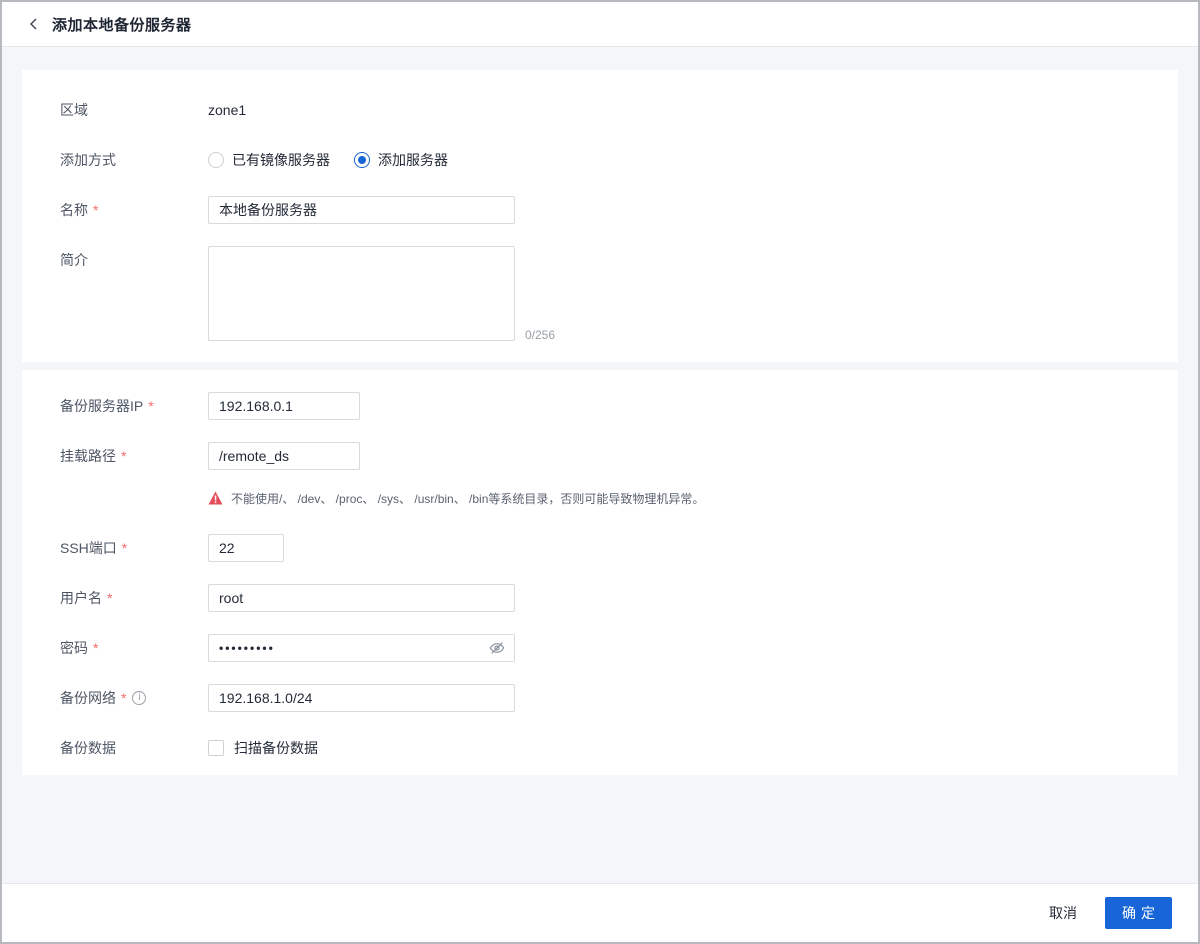 The width and height of the screenshot is (1200, 944). Describe the element at coordinates (600, 548) in the screenshot. I see `ssh-port-row: SSH端口 *` at that location.